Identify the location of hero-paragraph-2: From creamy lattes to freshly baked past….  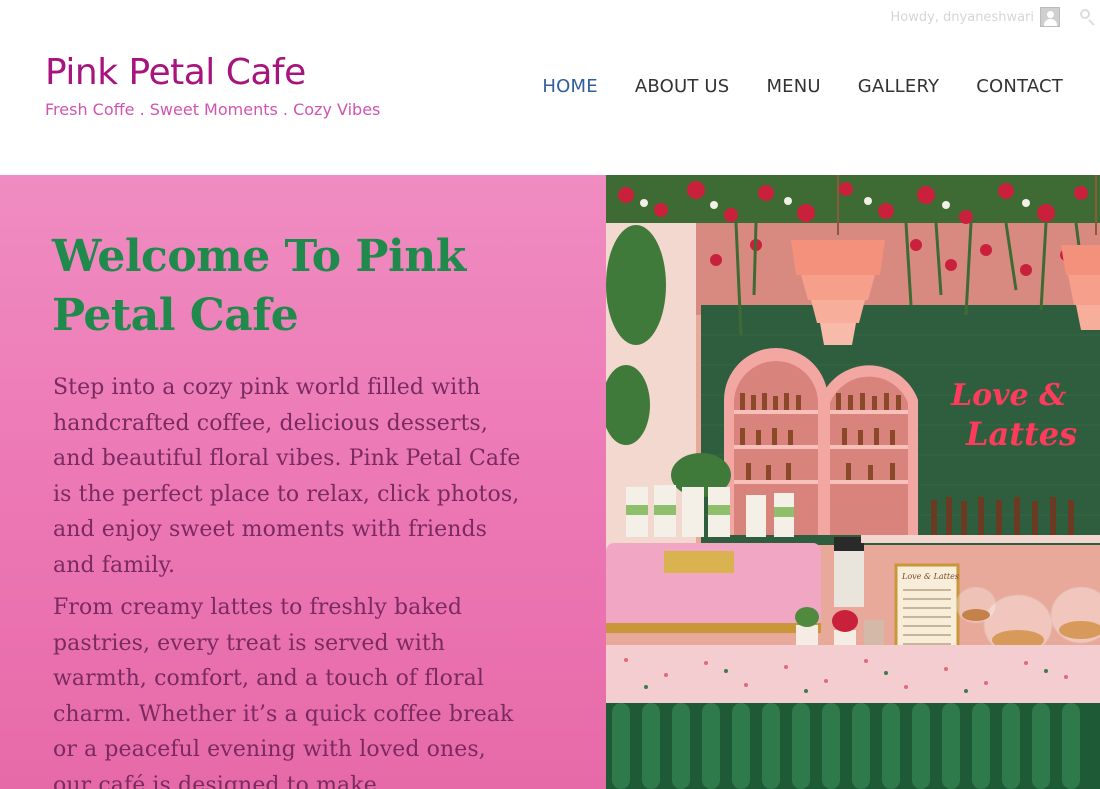
(283, 692).